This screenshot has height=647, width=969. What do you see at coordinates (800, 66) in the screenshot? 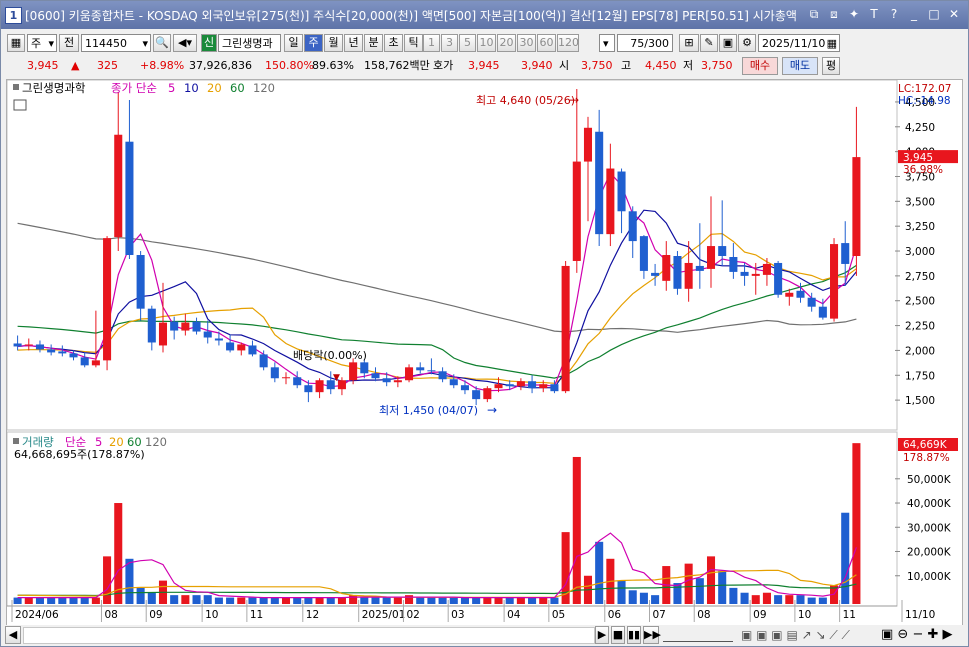
I see `sell-button: 매도` at bounding box center [800, 66].